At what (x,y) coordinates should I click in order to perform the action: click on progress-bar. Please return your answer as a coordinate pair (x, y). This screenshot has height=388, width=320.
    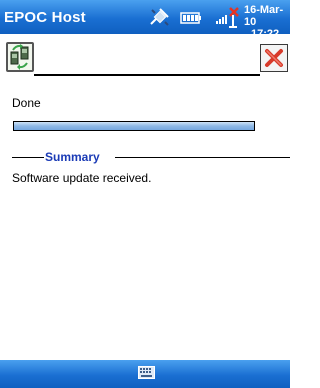
    Looking at the image, I should click on (134, 126).